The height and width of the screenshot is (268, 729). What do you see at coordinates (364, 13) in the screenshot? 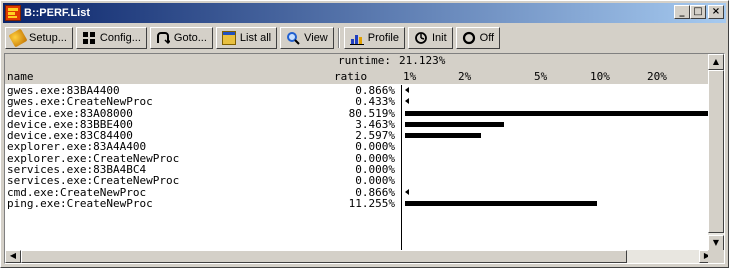
I see `title-bar: B::PERF.List _ □ ×` at bounding box center [364, 13].